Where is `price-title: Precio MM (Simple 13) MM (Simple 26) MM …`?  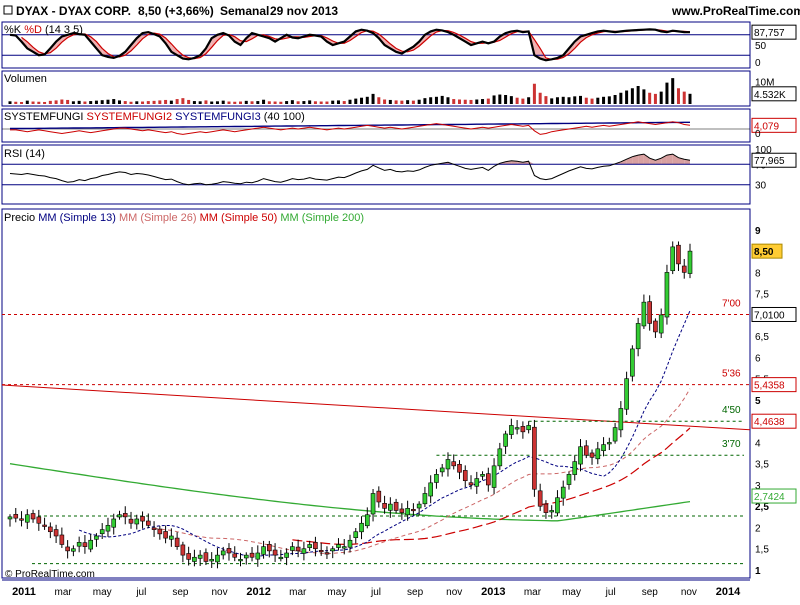 price-title: Precio MM (Simple 13) MM (Simple 26) MM … is located at coordinates (184, 218).